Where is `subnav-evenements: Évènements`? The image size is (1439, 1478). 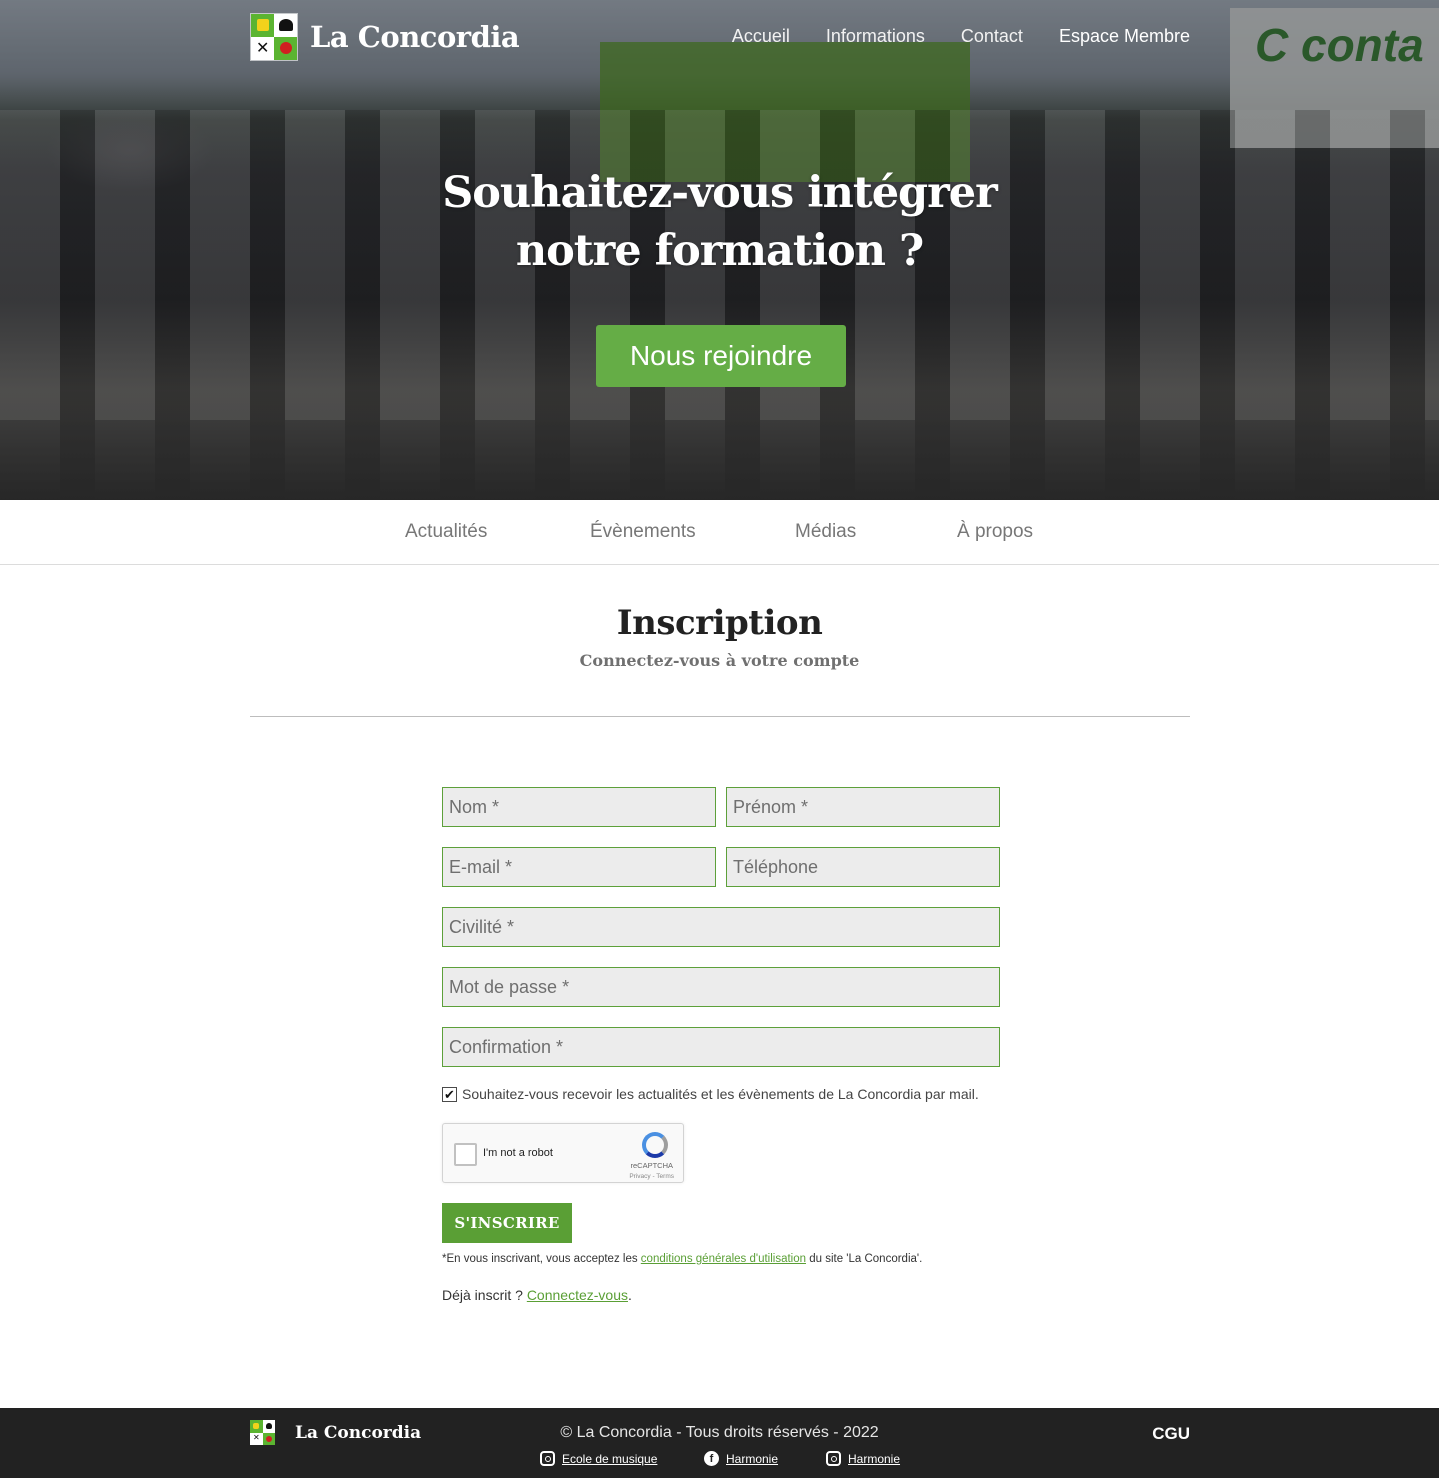
subnav-evenements: Évènements is located at coordinates (643, 532).